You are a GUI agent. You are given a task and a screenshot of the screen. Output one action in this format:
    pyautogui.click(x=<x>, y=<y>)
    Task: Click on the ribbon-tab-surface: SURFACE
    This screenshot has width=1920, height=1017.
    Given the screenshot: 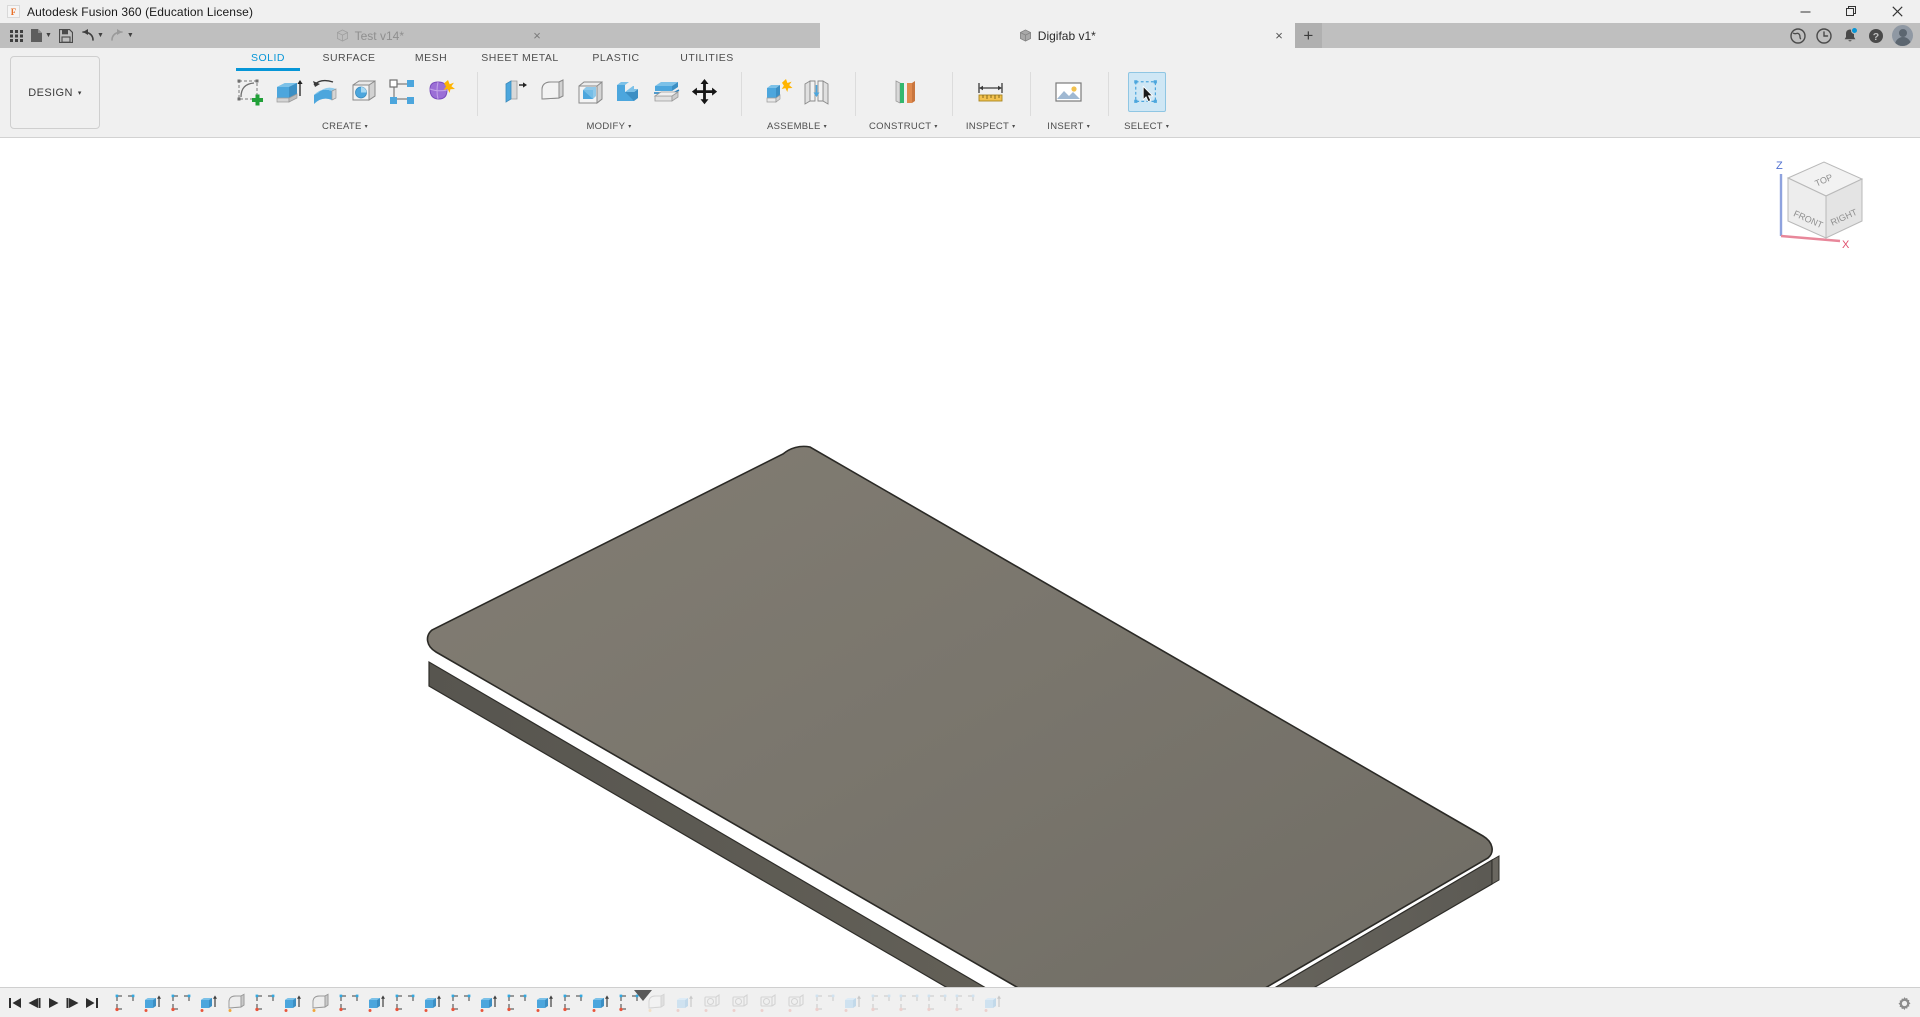 What is the action you would take?
    pyautogui.click(x=349, y=58)
    